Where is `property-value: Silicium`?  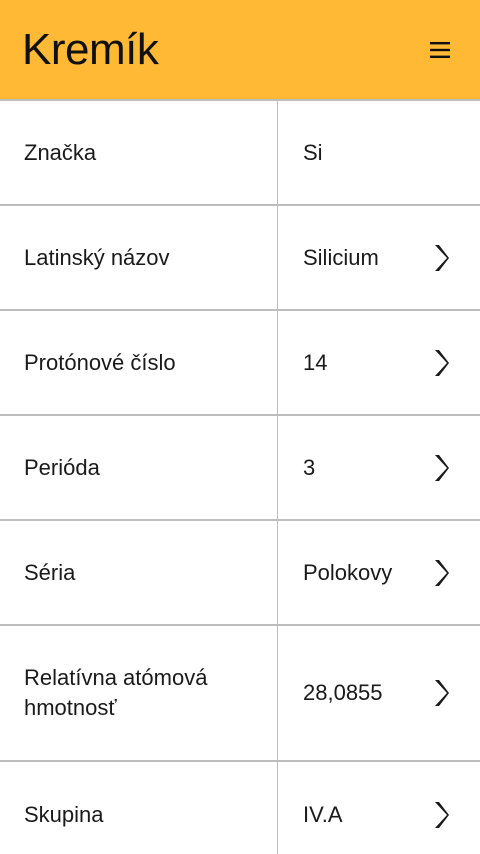 property-value: Silicium is located at coordinates (341, 257).